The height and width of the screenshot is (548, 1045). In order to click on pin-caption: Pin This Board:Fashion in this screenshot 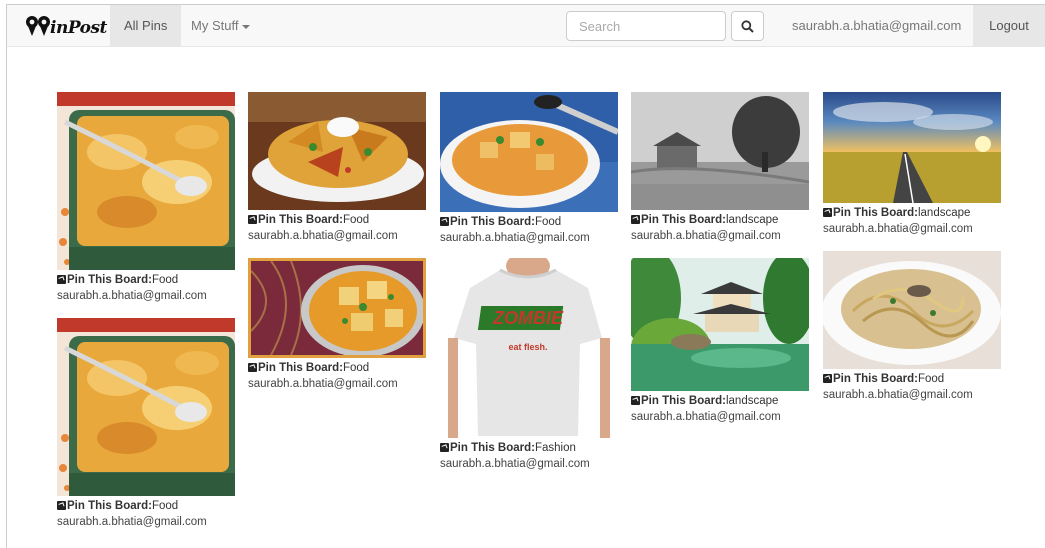, I will do `click(529, 448)`.